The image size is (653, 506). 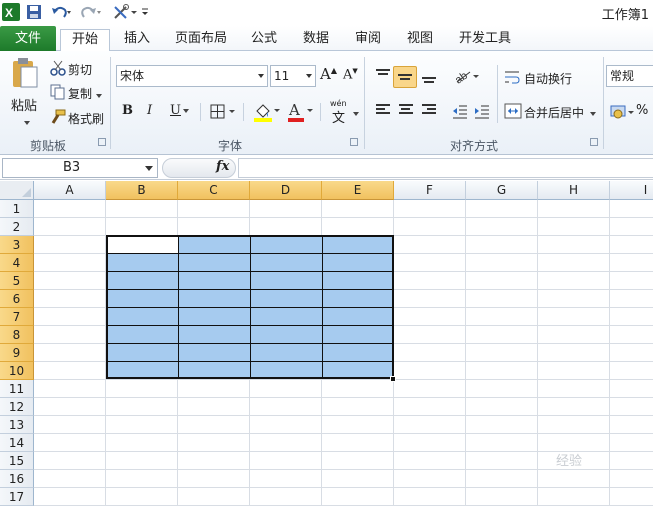 What do you see at coordinates (125, 12) in the screenshot?
I see `tools-icon` at bounding box center [125, 12].